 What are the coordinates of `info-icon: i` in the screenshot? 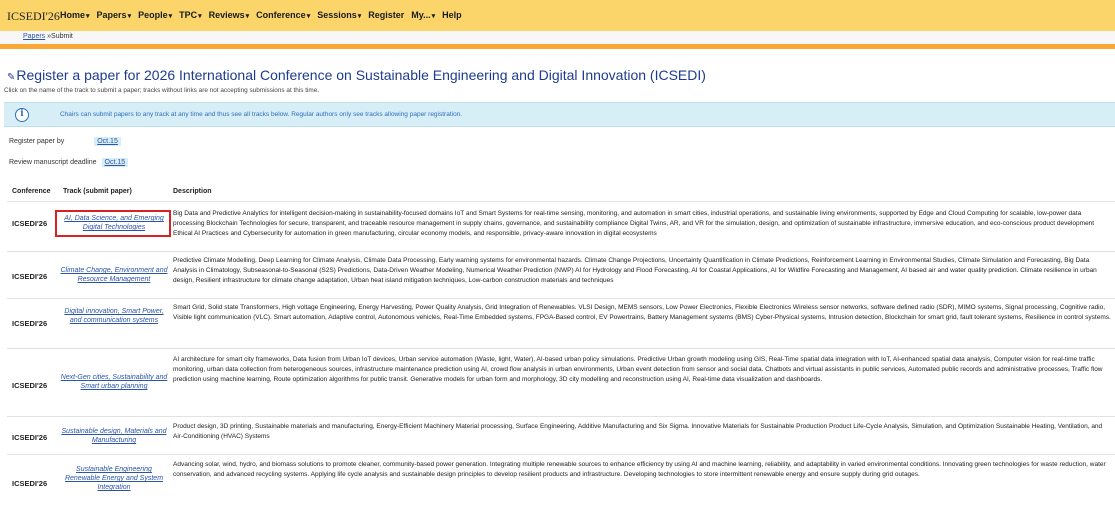 It's located at (22, 115).